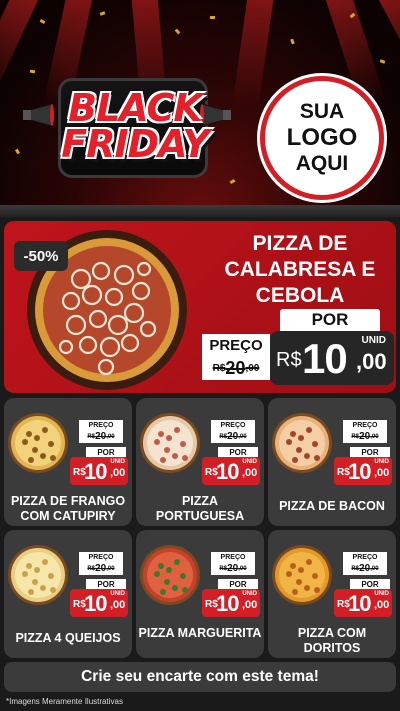  Describe the element at coordinates (135, 144) in the screenshot. I see `friday-title: FRIDAY` at that location.